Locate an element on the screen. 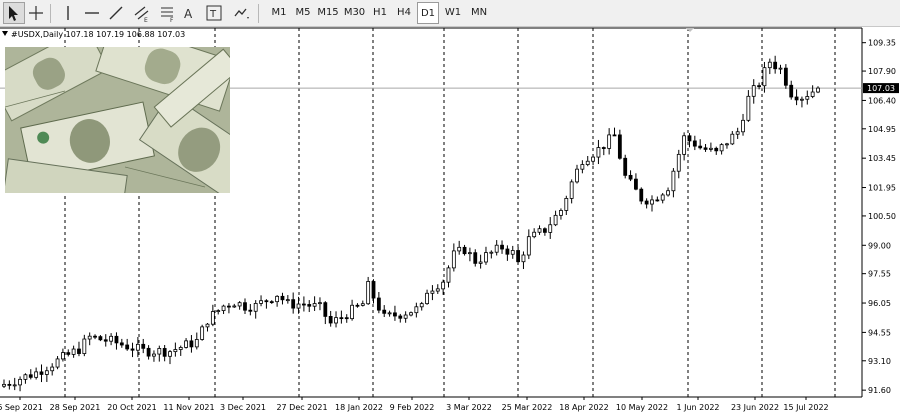 Image resolution: width=900 pixels, height=419 pixels. x-tick-label: 3 Mar 2022 is located at coordinates (469, 407).